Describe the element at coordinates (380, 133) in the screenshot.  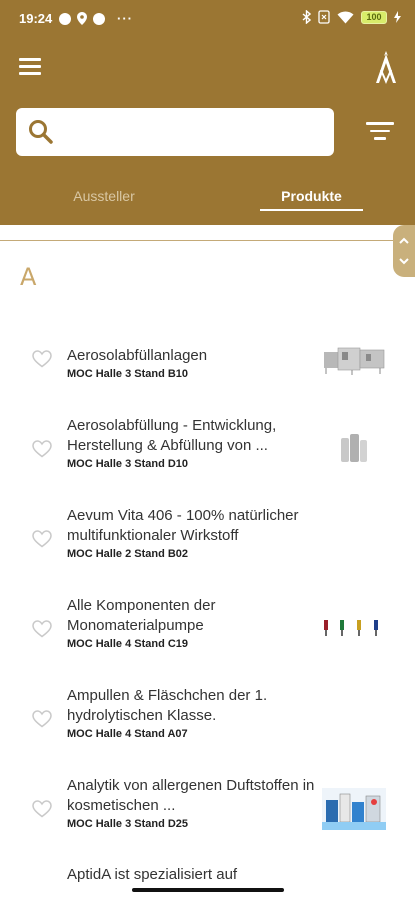
I see `filter-button` at that location.